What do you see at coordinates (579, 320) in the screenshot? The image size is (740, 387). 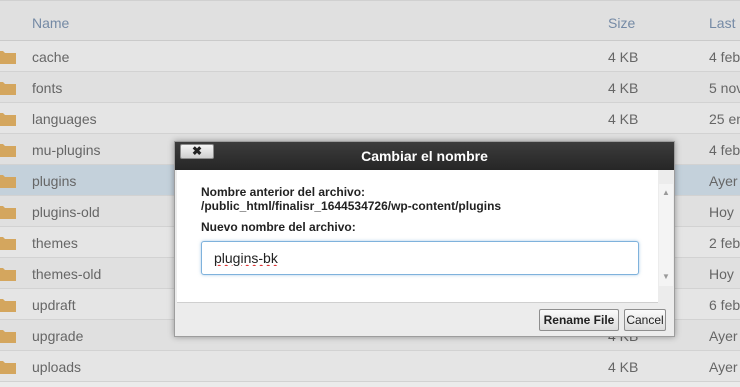 I see `rename-file-button: Rename File` at bounding box center [579, 320].